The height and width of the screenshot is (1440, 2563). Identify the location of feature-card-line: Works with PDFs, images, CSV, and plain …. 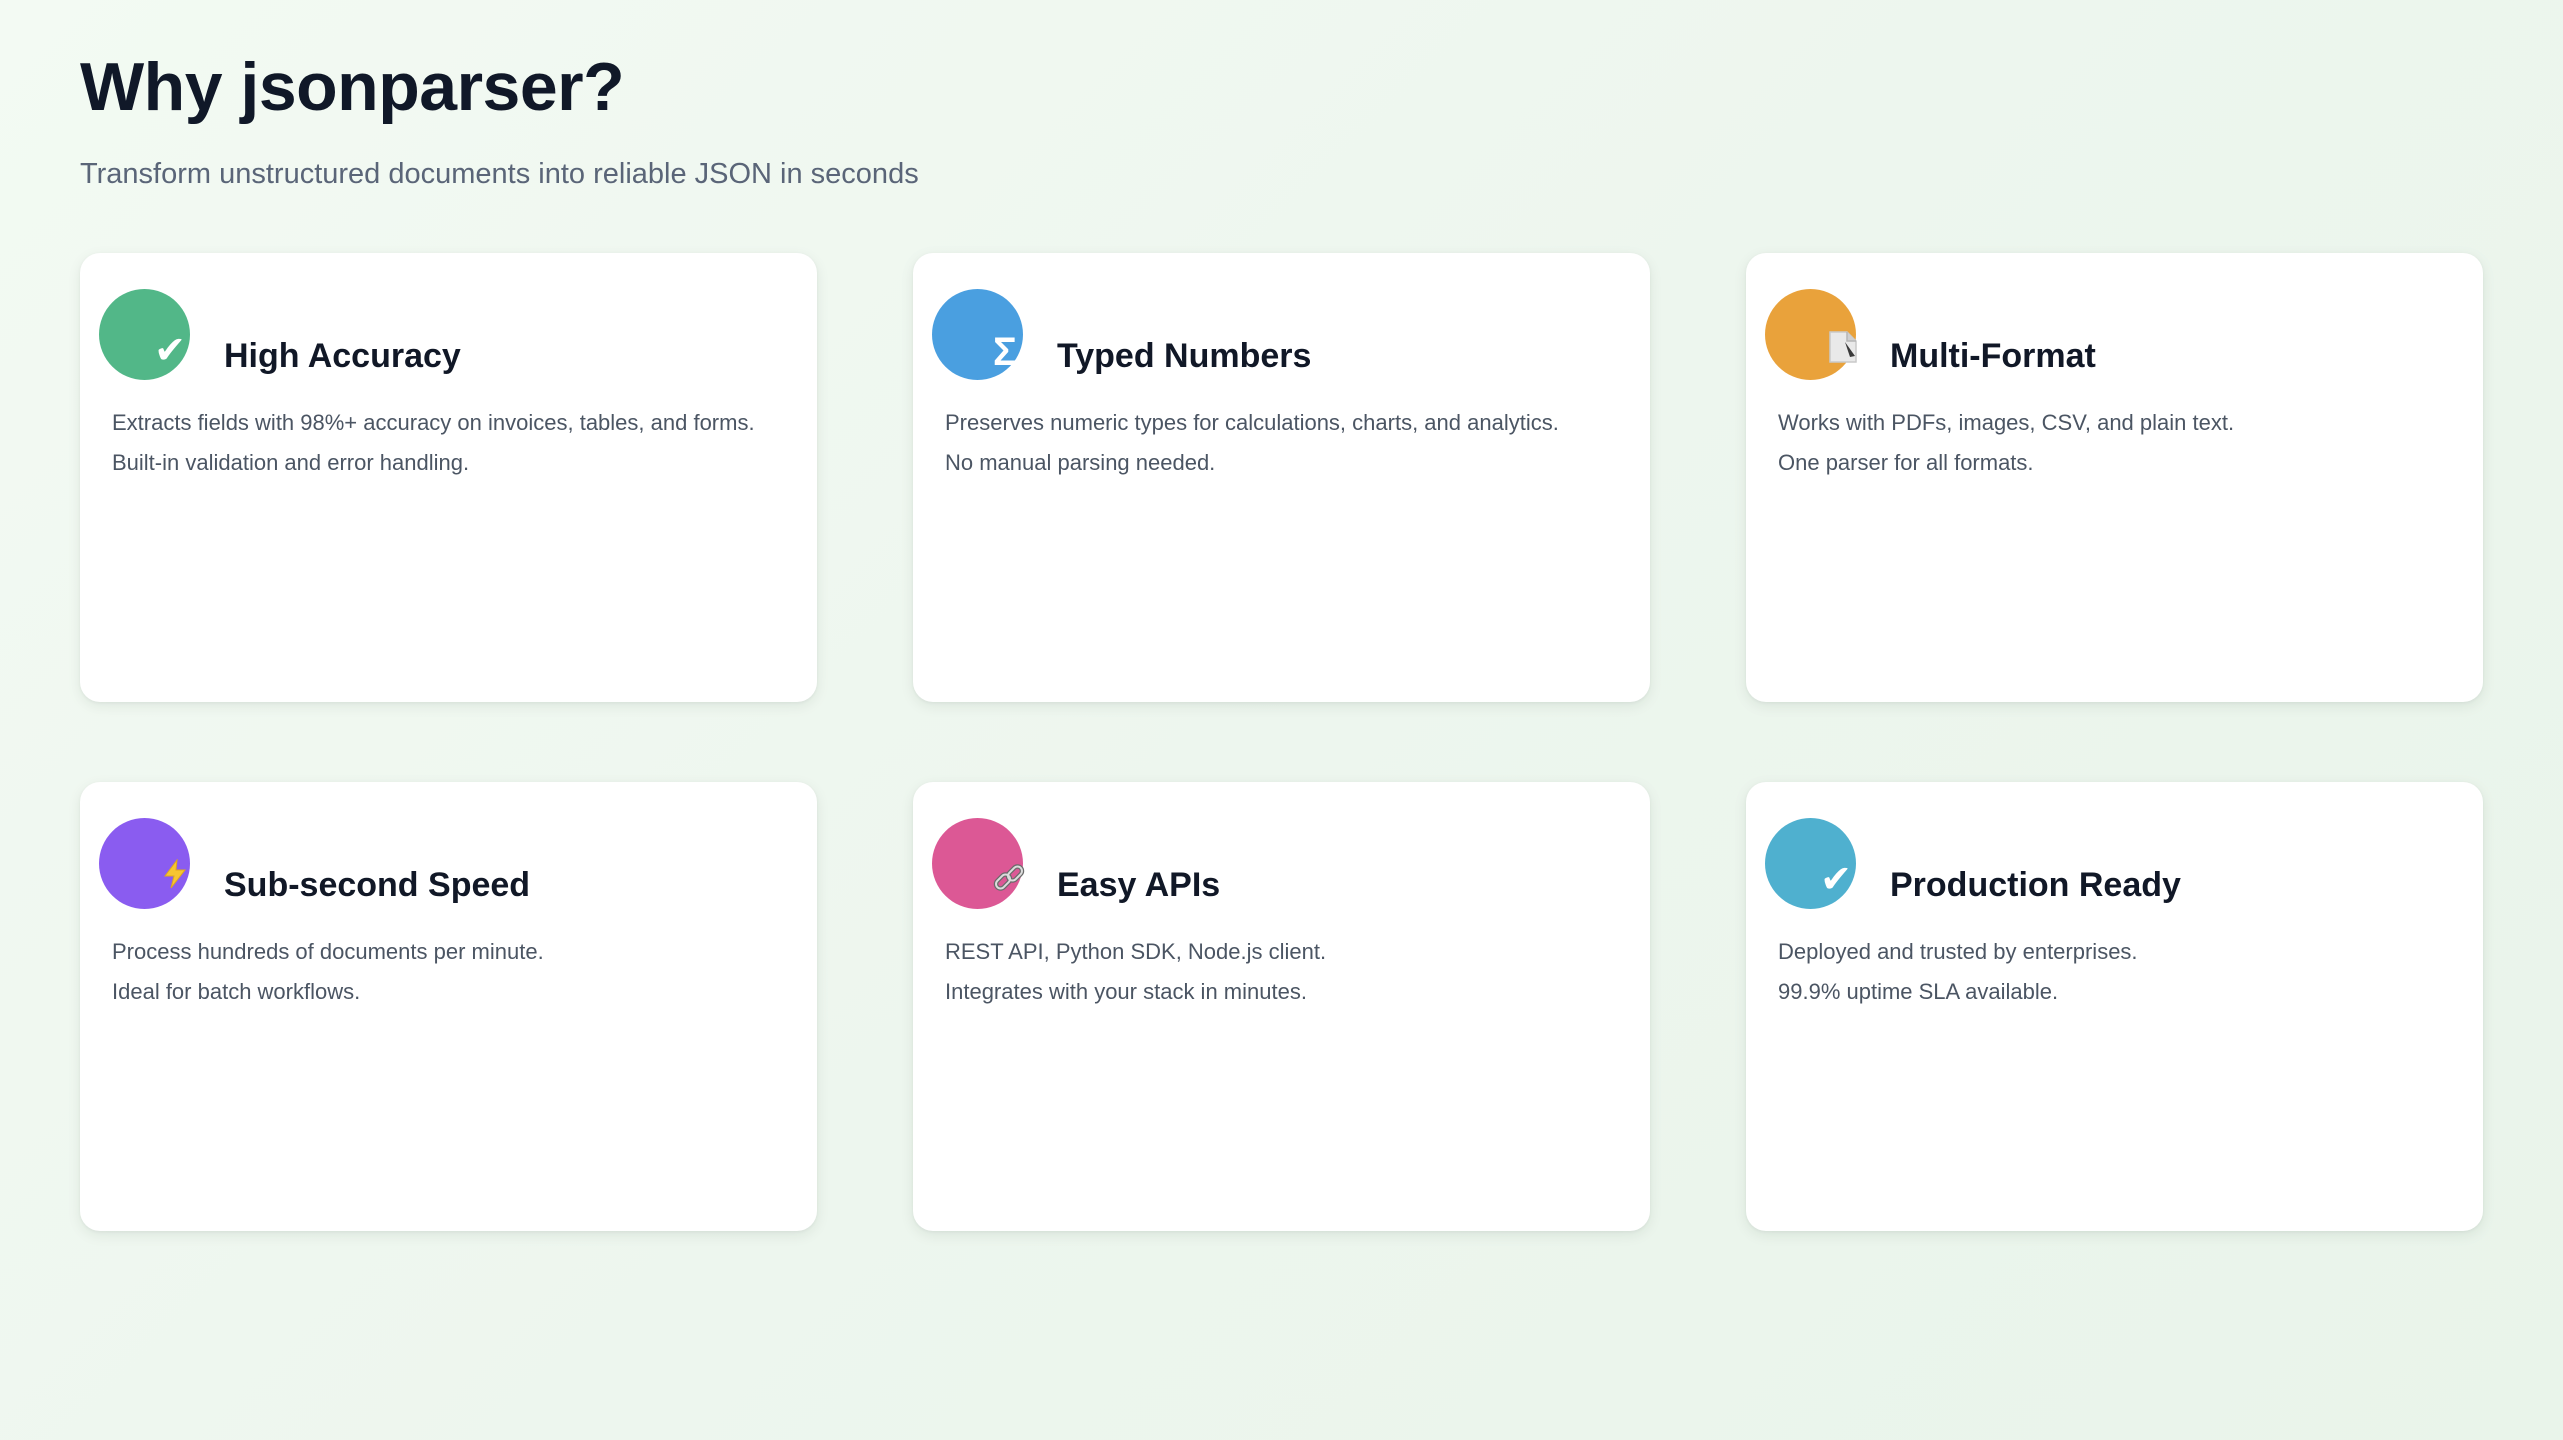
(2006, 422).